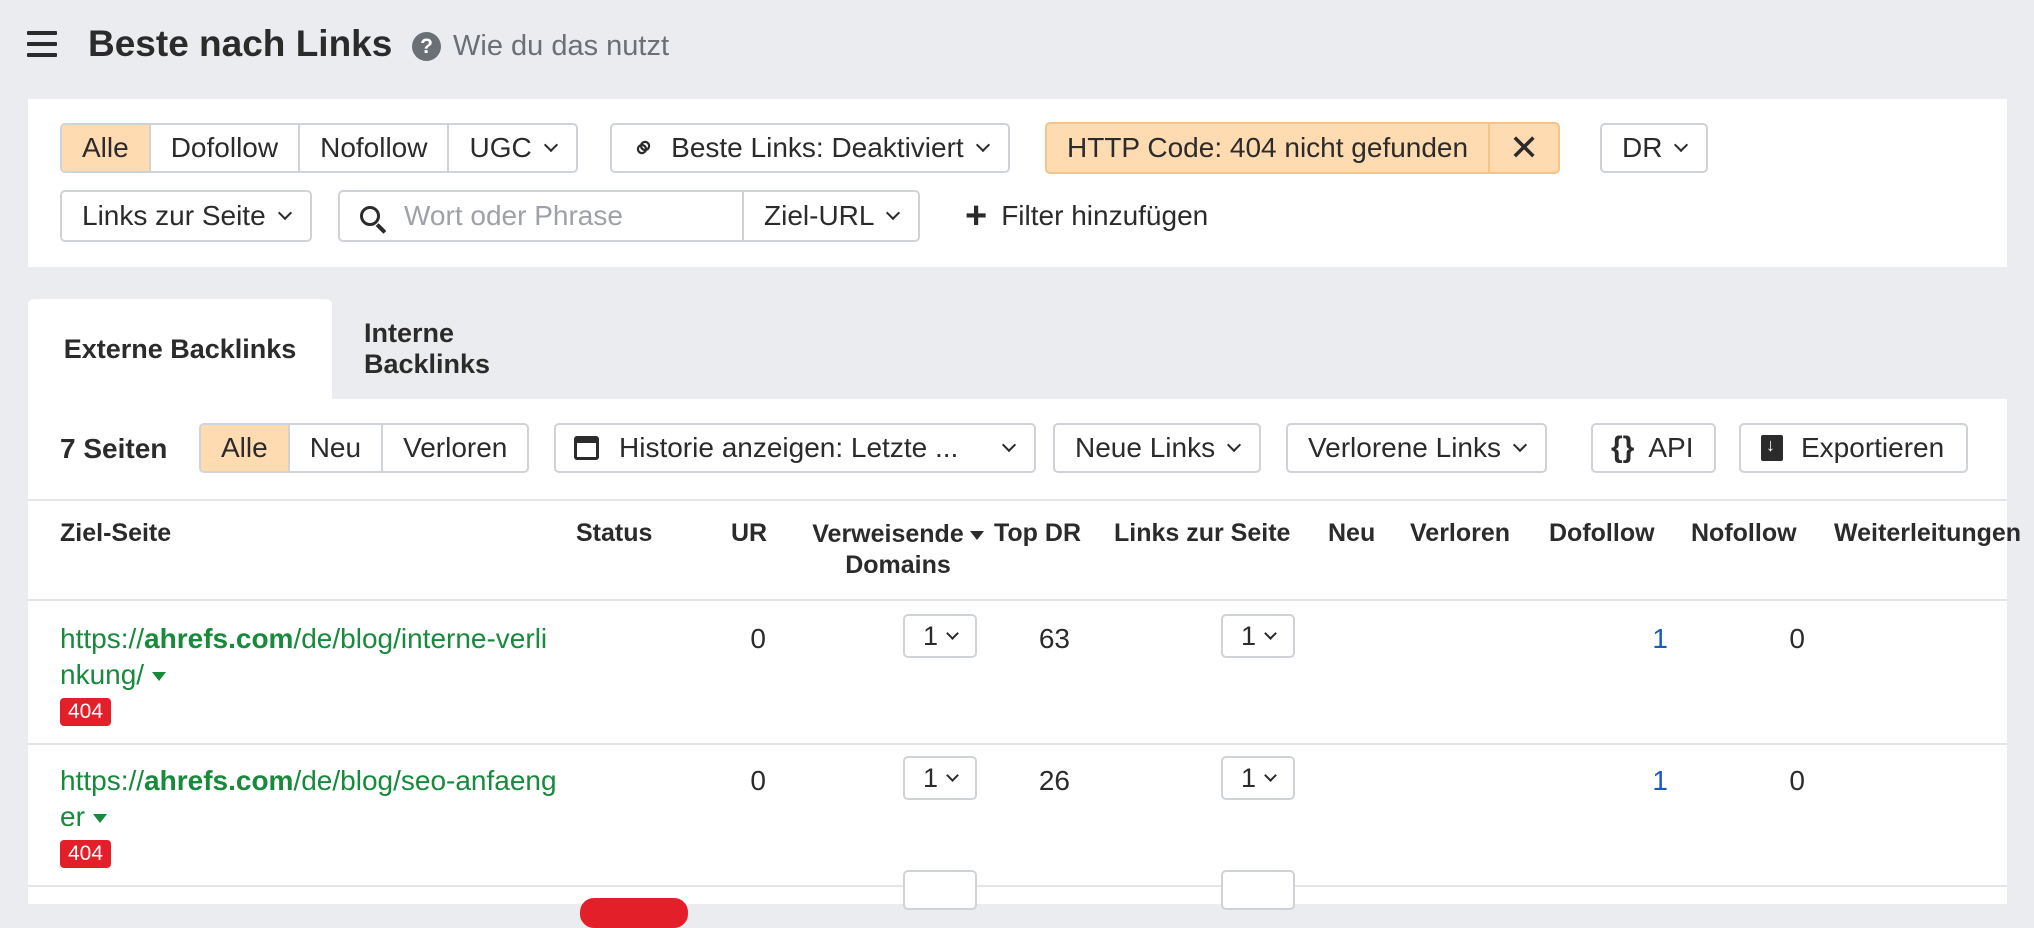  I want to click on link-type-all: Alle, so click(106, 148).